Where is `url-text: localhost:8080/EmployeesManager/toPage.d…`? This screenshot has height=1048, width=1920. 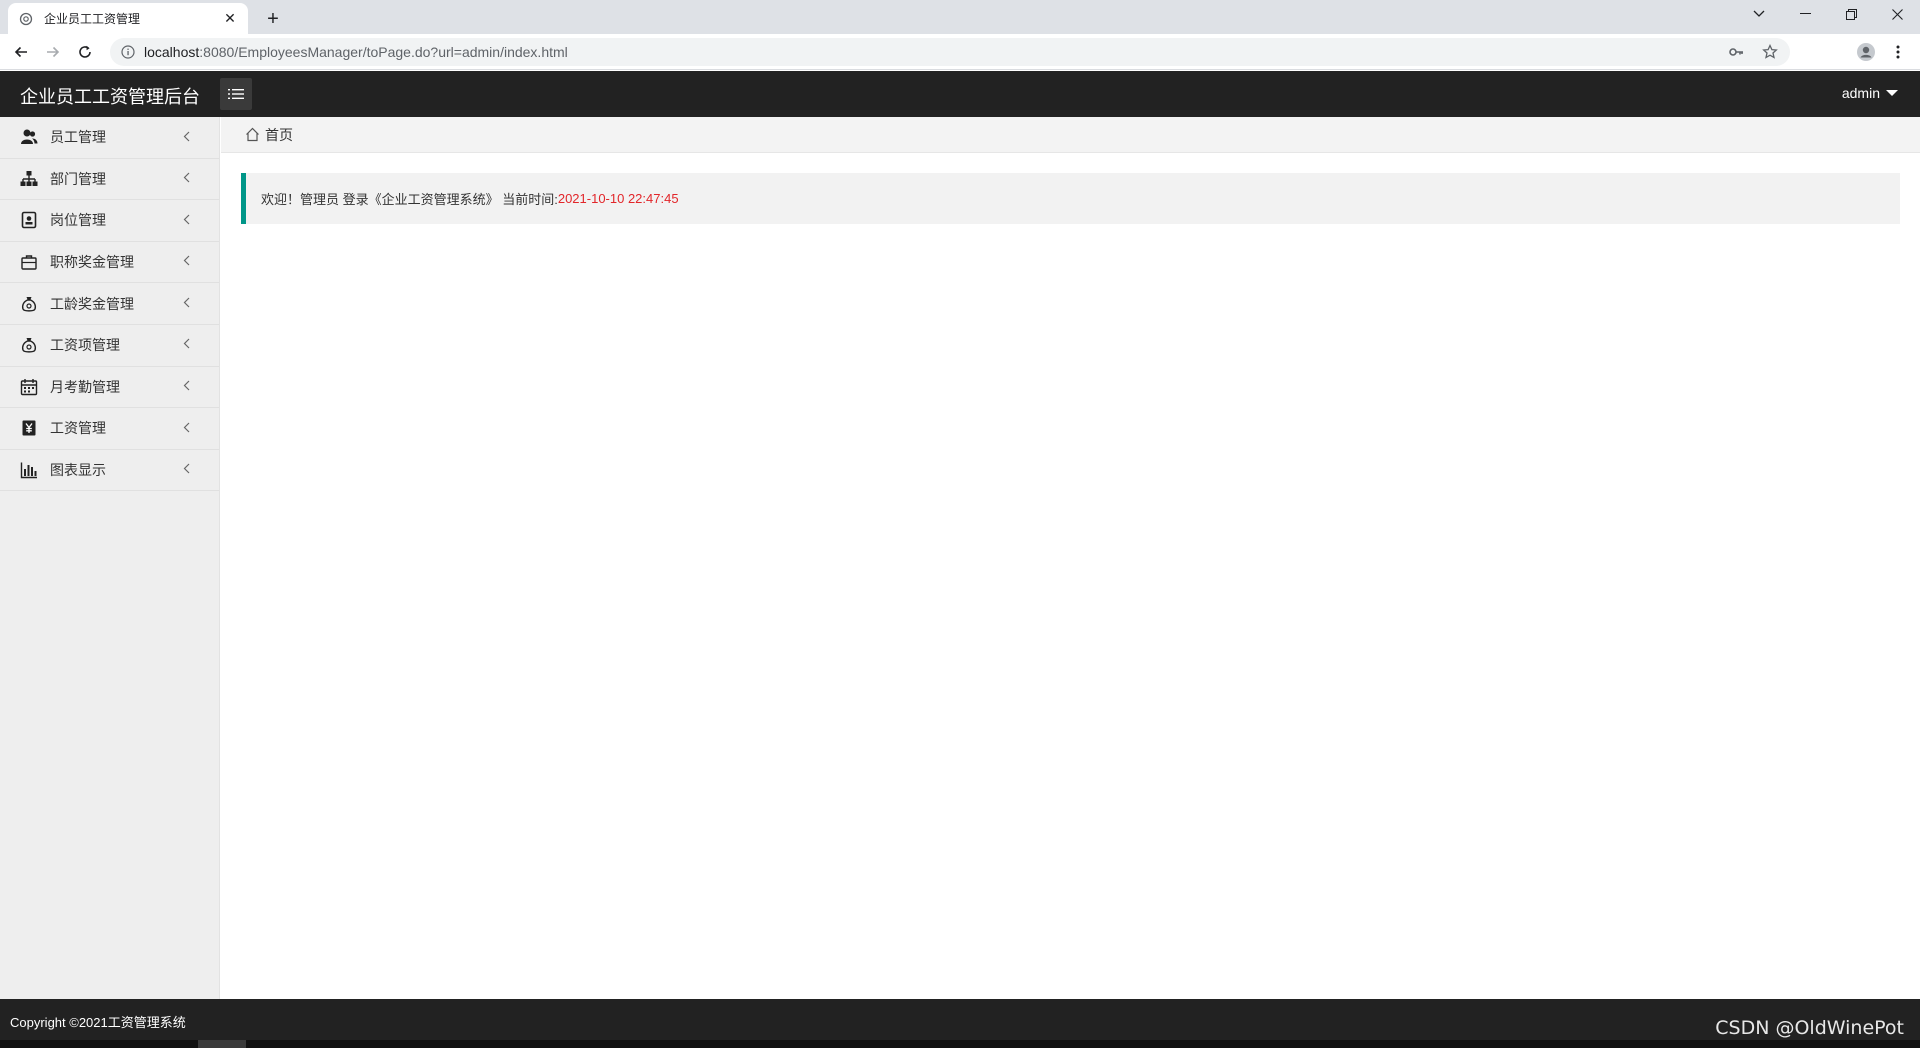 url-text: localhost:8080/EmployeesManager/toPage.d… is located at coordinates (356, 52).